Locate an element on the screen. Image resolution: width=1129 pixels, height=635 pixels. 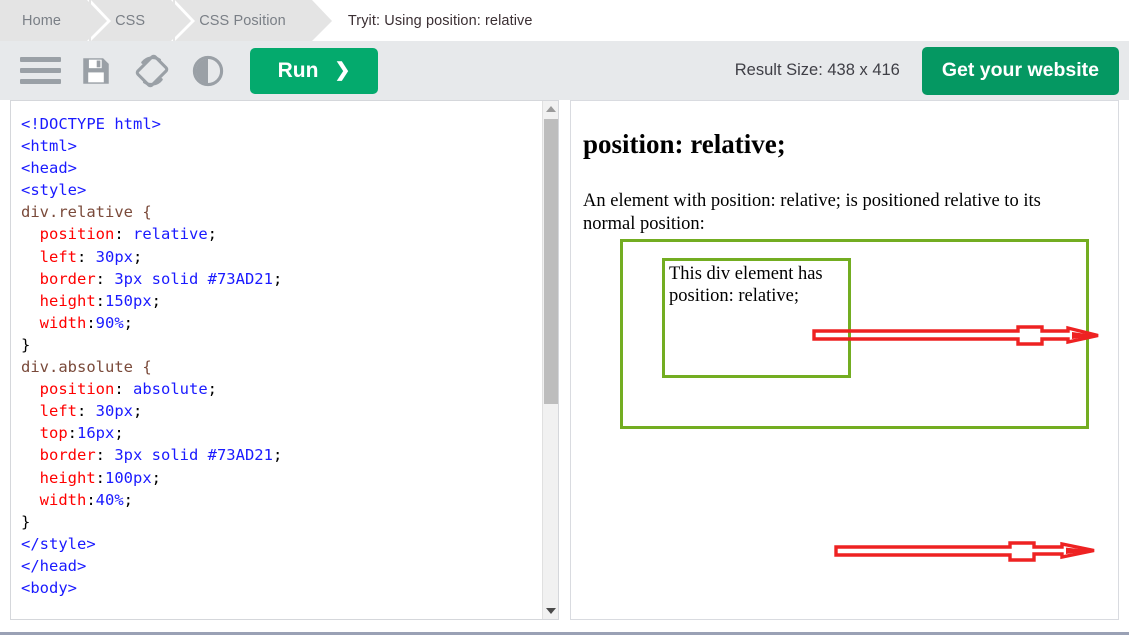
run-button-label: Run is located at coordinates (298, 70).